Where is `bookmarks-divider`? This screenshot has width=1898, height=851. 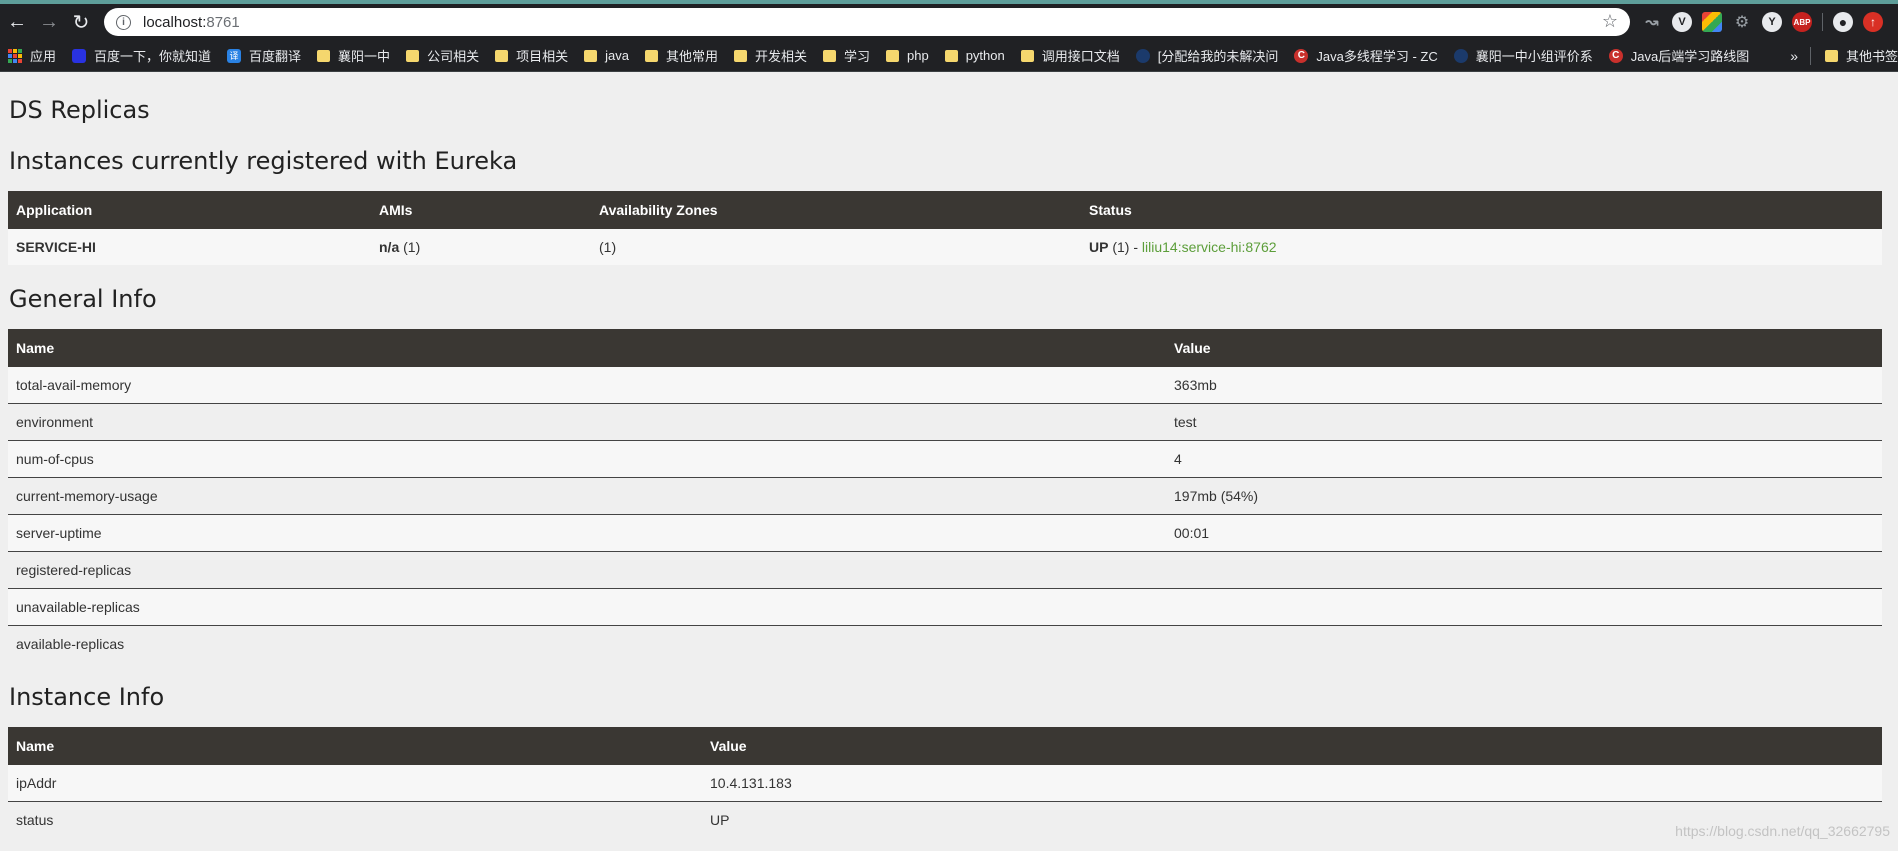 bookmarks-divider is located at coordinates (1810, 55).